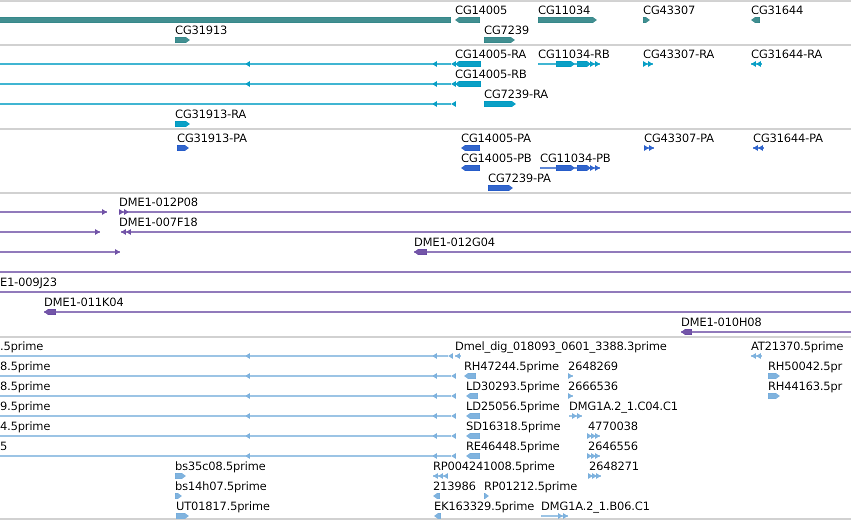  Describe the element at coordinates (679, 138) in the screenshot. I see `feature-label: CG43307-PA` at that location.